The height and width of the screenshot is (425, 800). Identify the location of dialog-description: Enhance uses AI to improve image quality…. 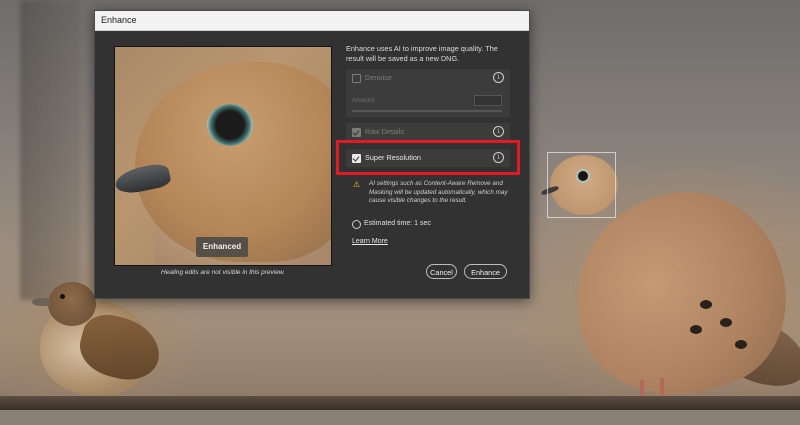
(422, 53).